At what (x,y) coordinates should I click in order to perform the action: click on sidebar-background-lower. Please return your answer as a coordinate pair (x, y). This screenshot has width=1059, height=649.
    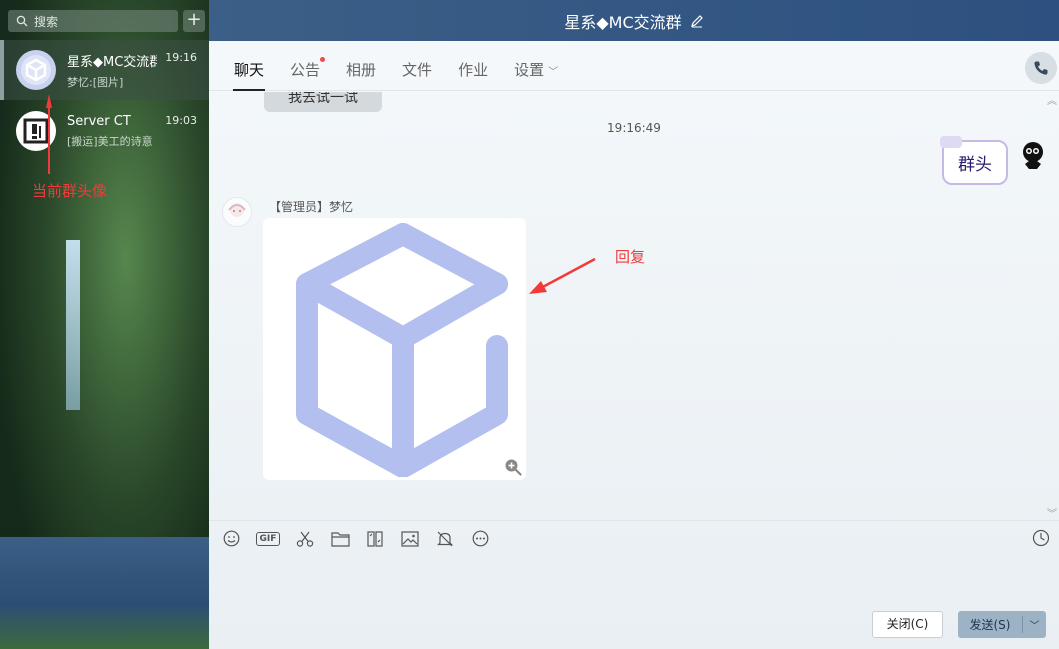
    Looking at the image, I should click on (104, 593).